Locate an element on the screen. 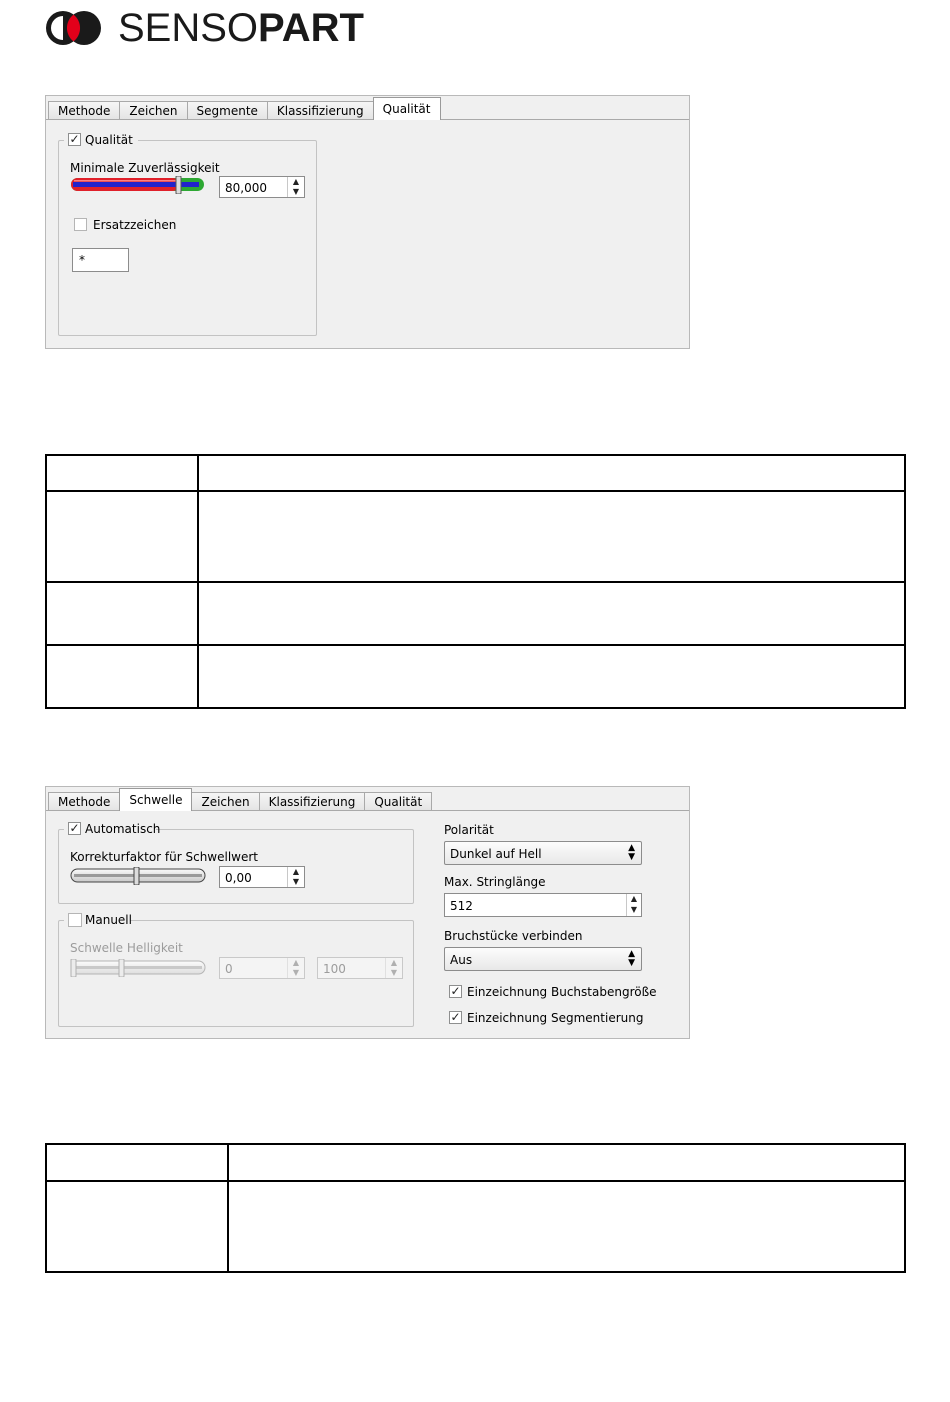 This screenshot has width=950, height=1402. connect-fragments-select: Aus ▲ ▼ is located at coordinates (543, 959).